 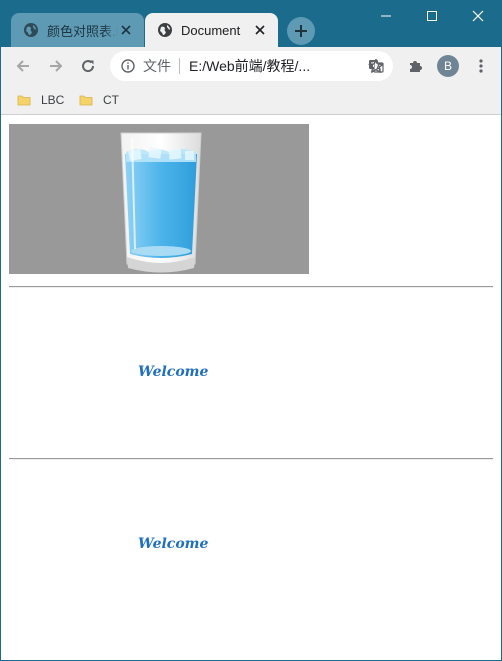 I want to click on maximize-icon, so click(x=432, y=16).